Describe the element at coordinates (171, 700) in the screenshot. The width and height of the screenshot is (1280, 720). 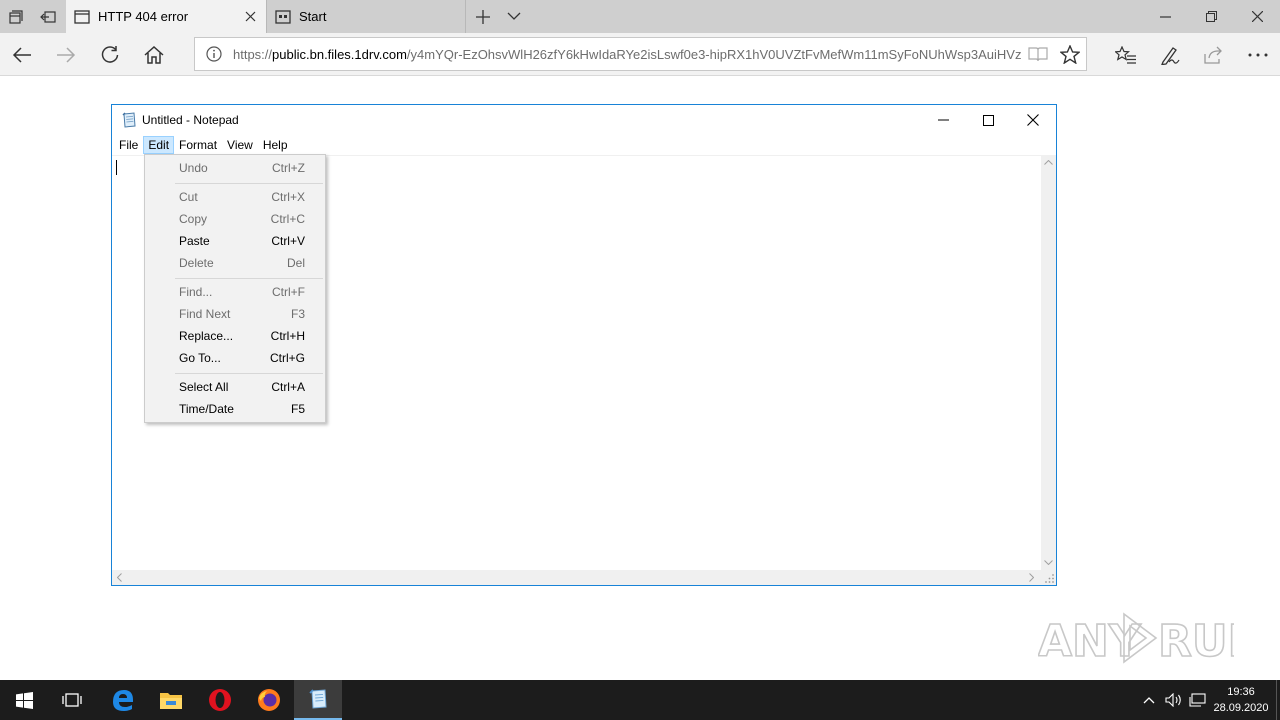
I see `file-explorer-icon` at that location.